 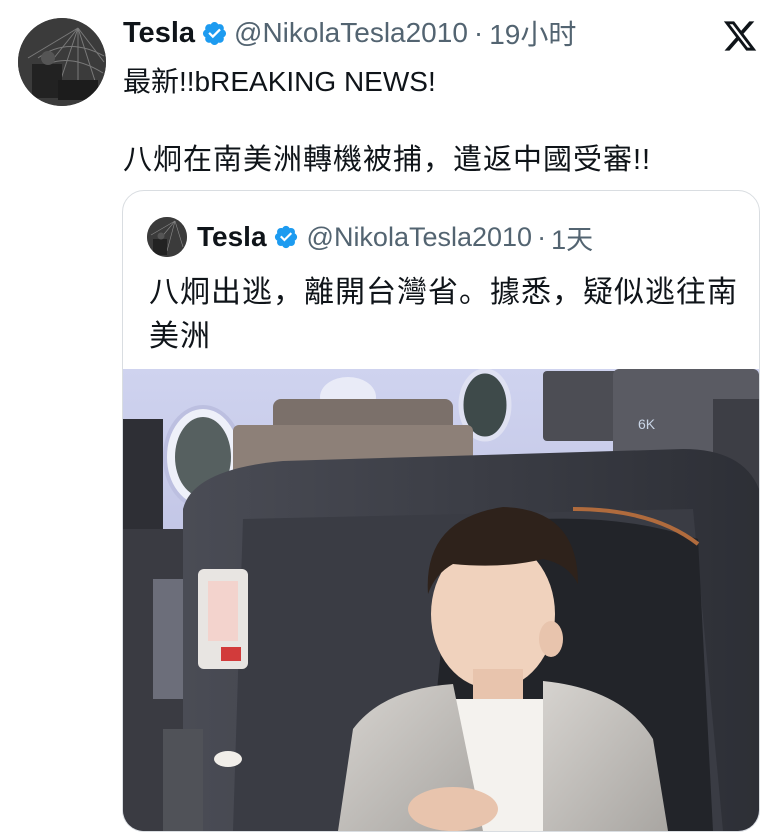 What do you see at coordinates (647, 424) in the screenshot?
I see `svg-text: 6K` at bounding box center [647, 424].